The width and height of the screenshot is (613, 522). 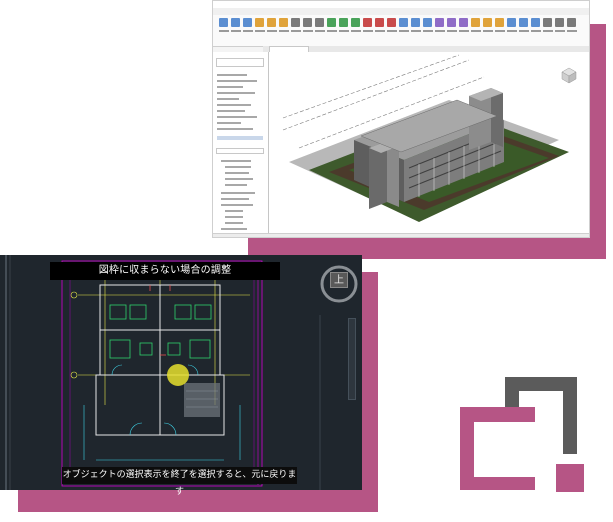 I want to click on view-cube-top: 上, so click(x=339, y=280).